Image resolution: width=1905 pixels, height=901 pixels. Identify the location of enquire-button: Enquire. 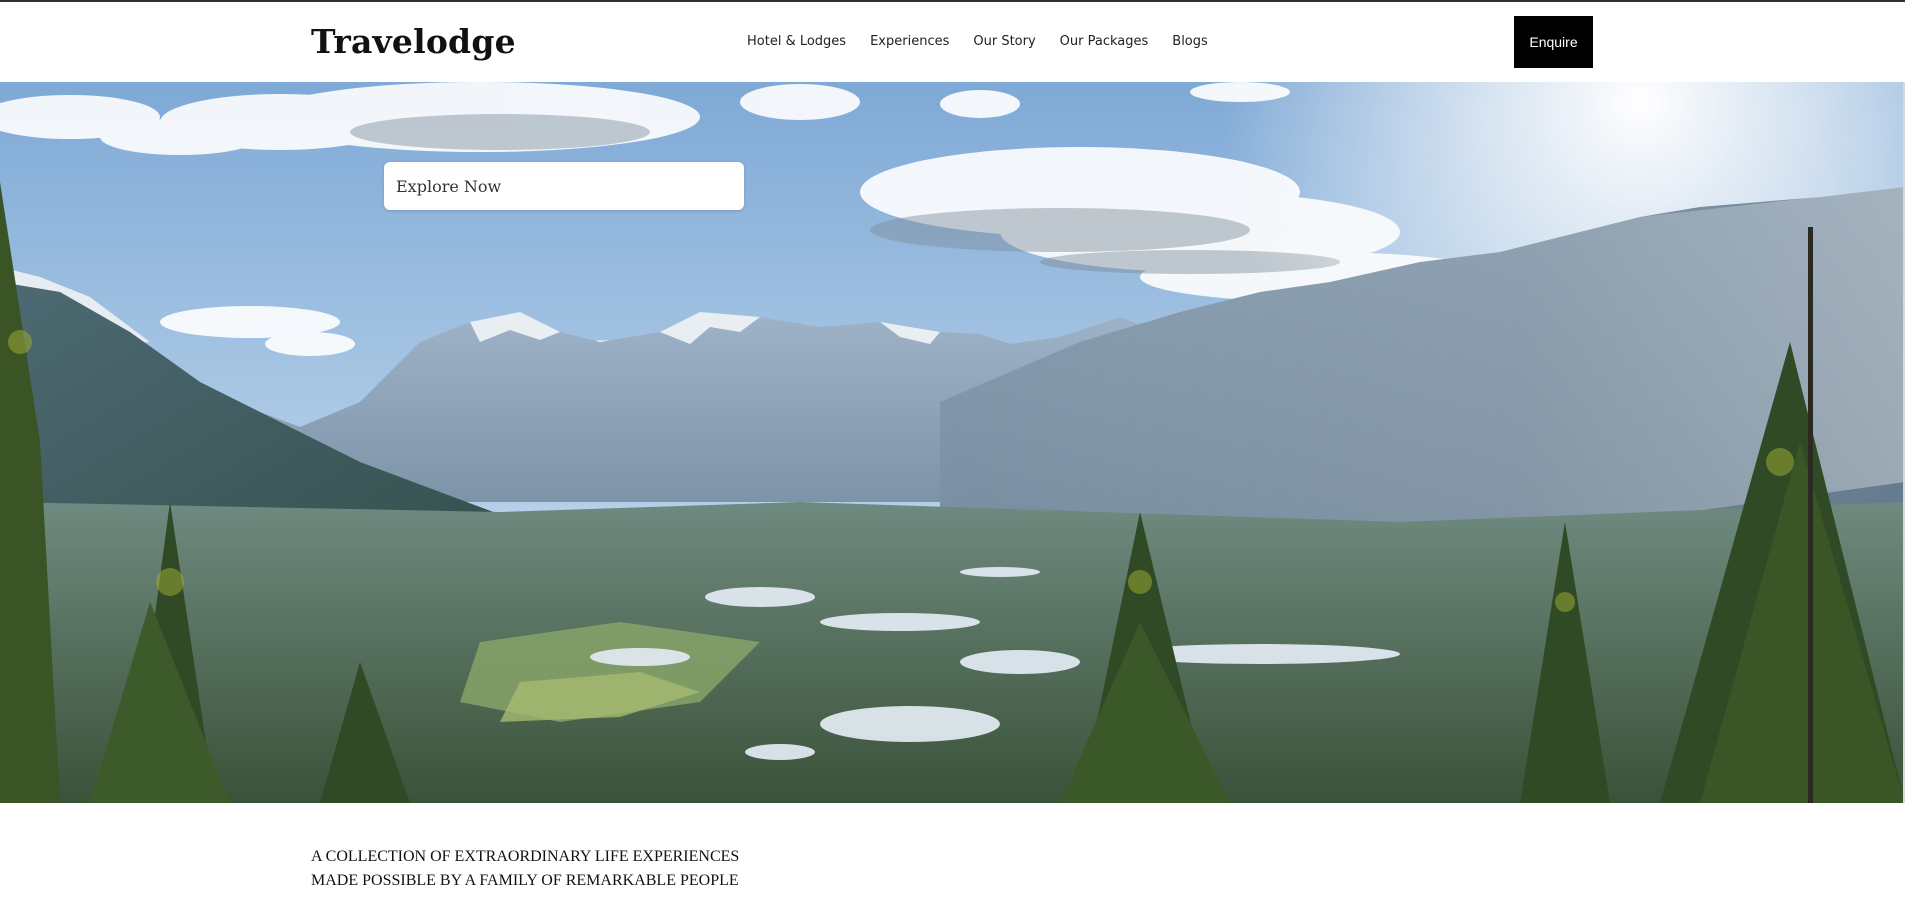
(1553, 42).